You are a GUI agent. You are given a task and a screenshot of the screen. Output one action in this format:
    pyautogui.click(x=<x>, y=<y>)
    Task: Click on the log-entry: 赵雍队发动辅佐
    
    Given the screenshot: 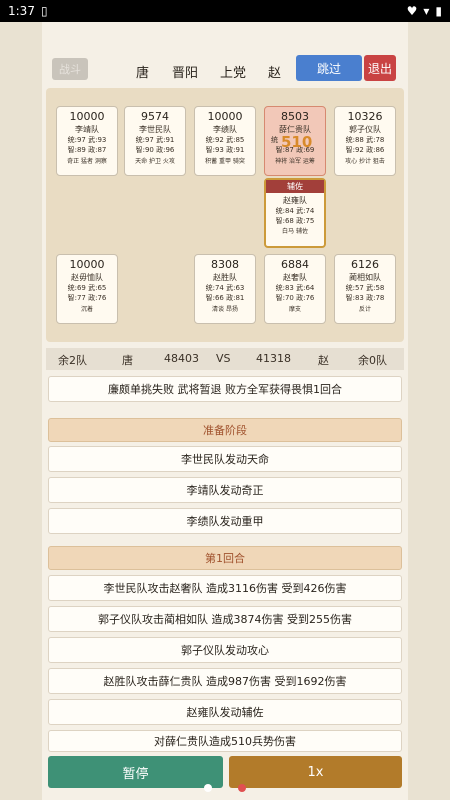 What is the action you would take?
    pyautogui.click(x=225, y=712)
    